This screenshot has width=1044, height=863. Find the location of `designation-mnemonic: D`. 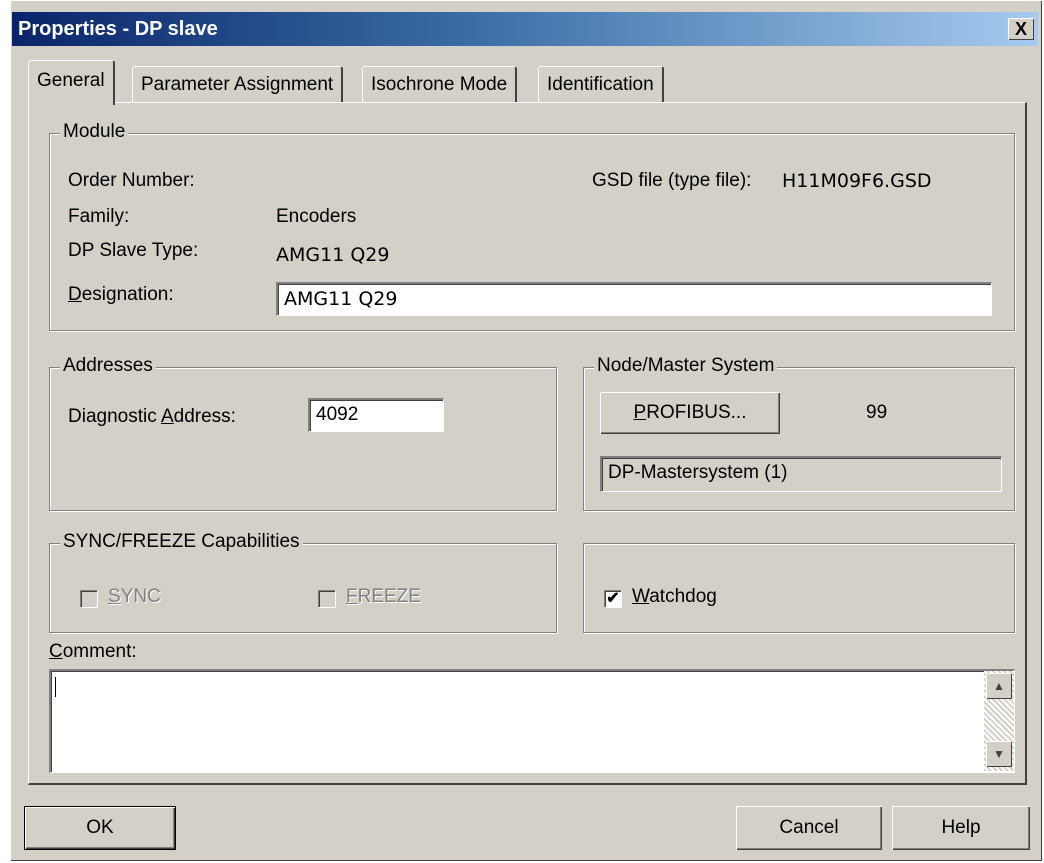

designation-mnemonic: D is located at coordinates (75, 294).